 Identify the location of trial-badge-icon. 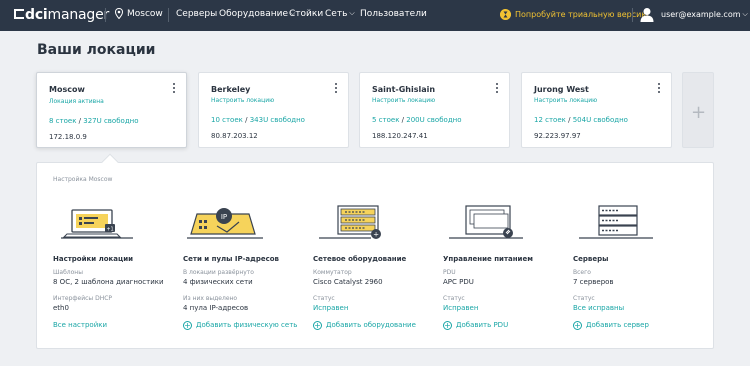
(505, 14).